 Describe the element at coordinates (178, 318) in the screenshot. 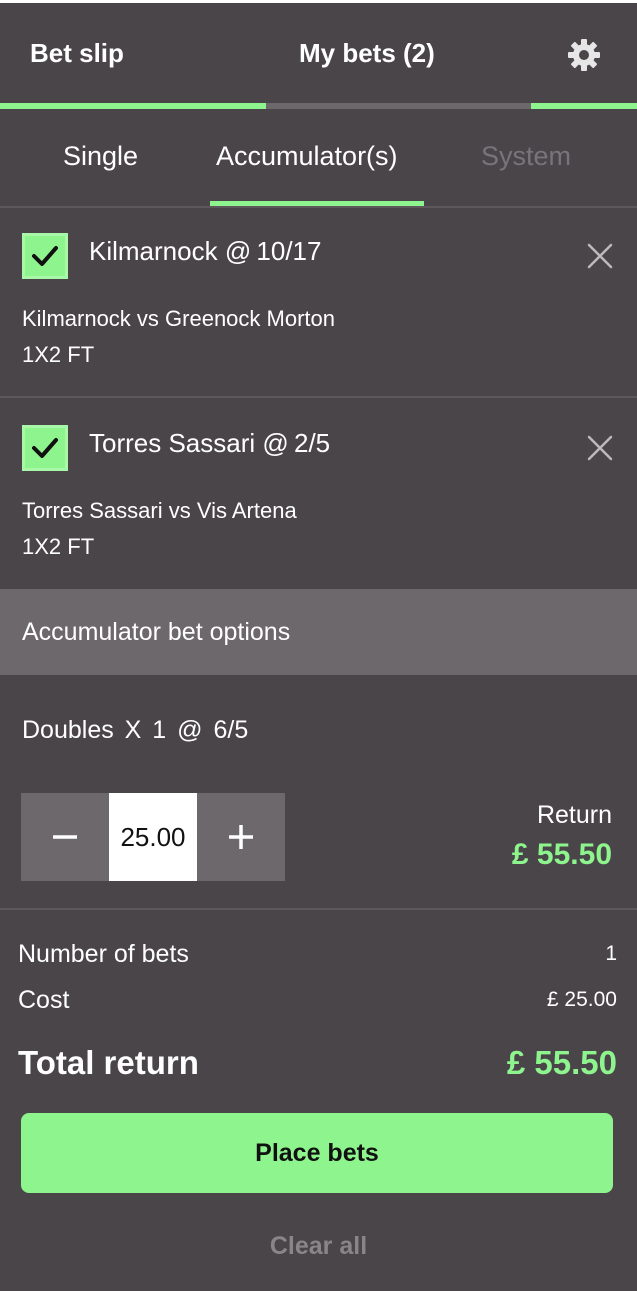

I see `selection-match: Kilmarnock vs Greenock Morton` at that location.